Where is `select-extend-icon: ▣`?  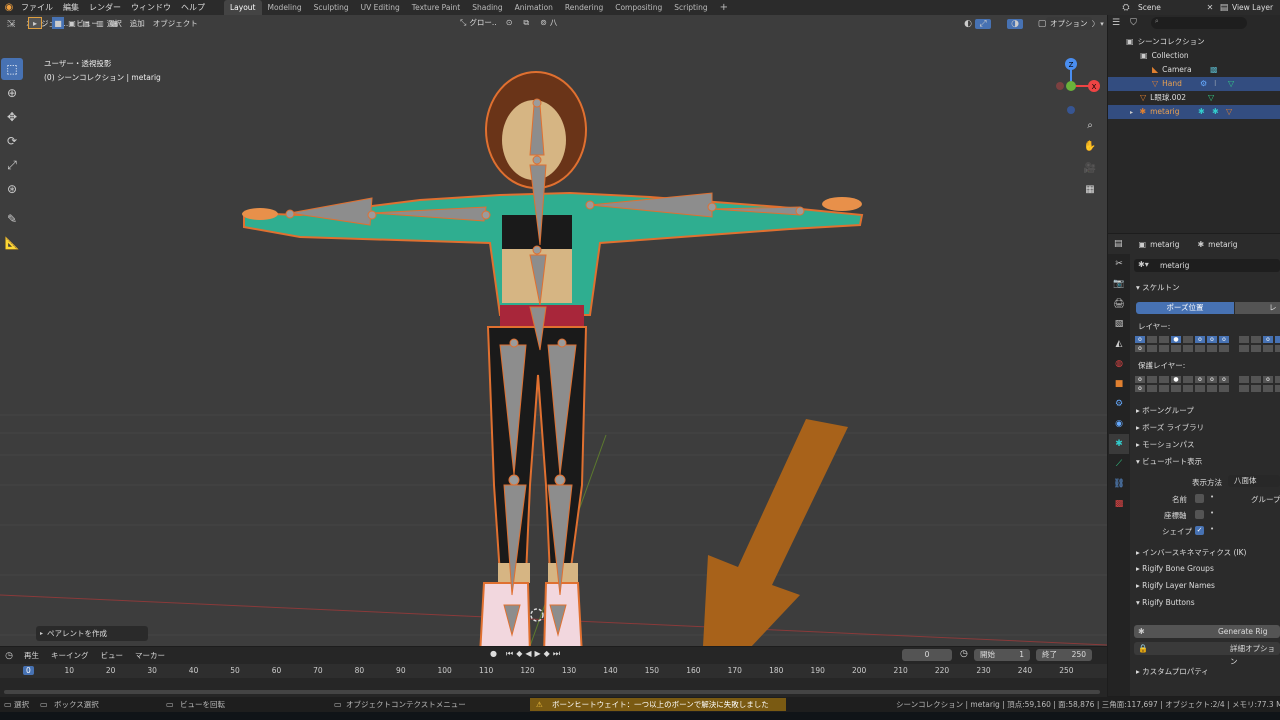
select-extend-icon: ▣ is located at coordinates (72, 23).